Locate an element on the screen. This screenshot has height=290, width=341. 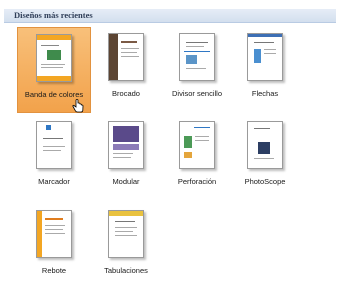
template-label: PhotoScope is located at coordinates (265, 181).